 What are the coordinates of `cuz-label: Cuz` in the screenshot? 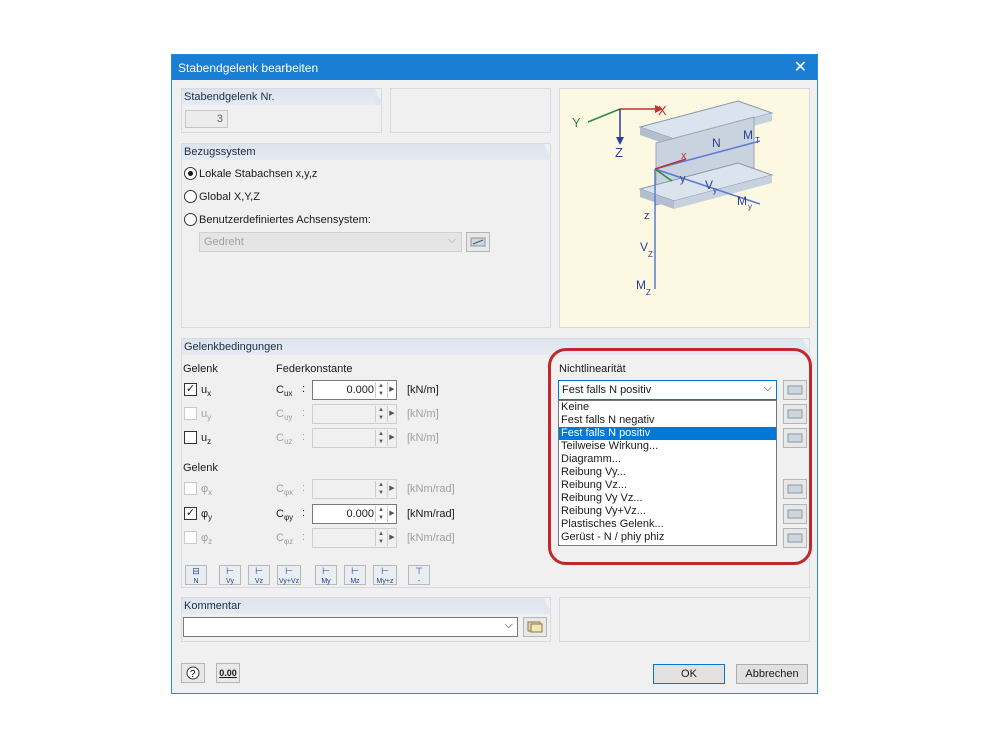 It's located at (284, 439).